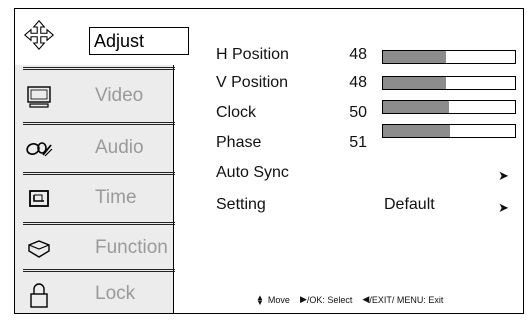 This screenshot has width=527, height=320. I want to click on sidebar-item-video: Video, so click(95, 97).